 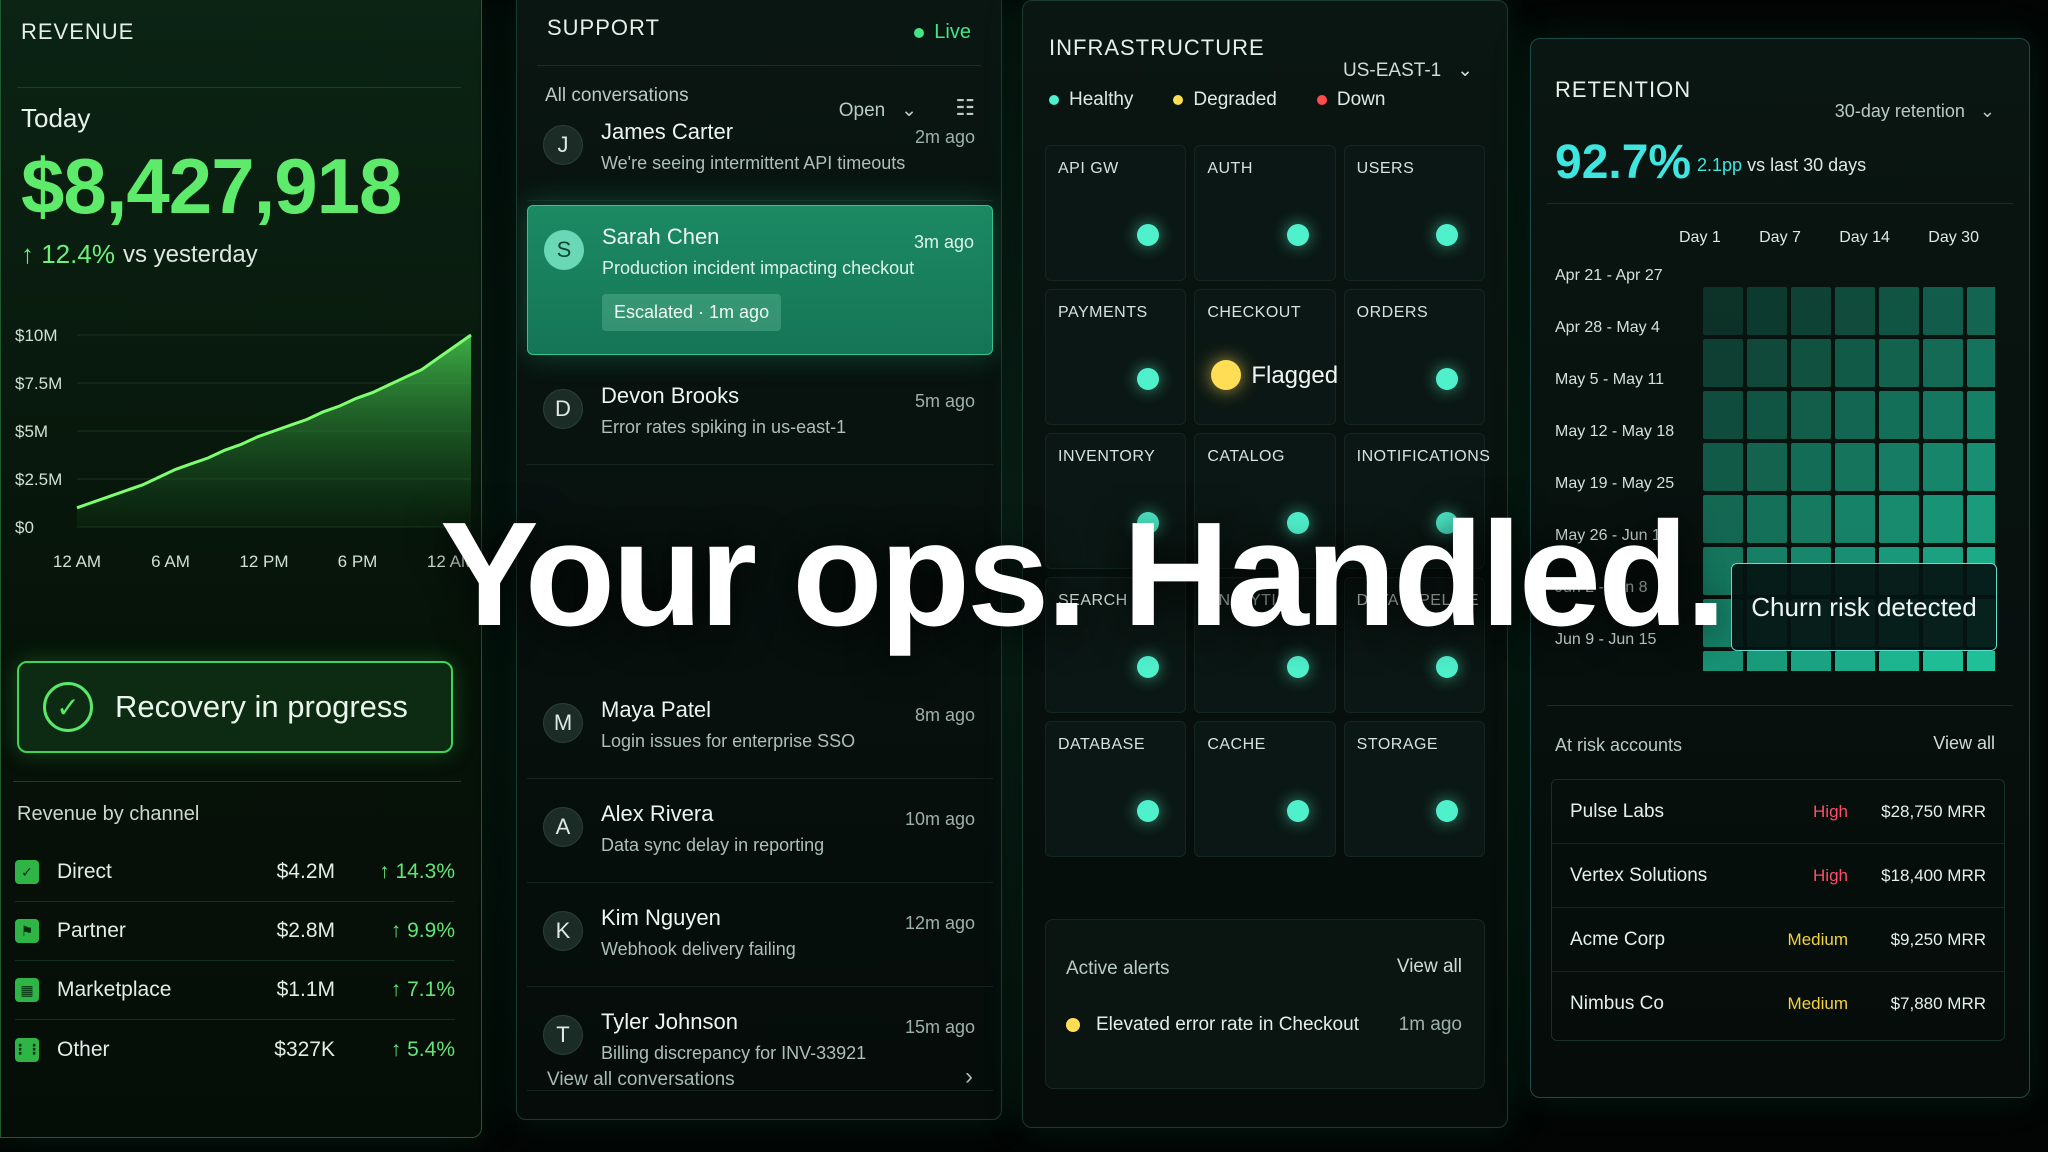 What do you see at coordinates (1101, 744) in the screenshot?
I see `service-name: DATABASE` at bounding box center [1101, 744].